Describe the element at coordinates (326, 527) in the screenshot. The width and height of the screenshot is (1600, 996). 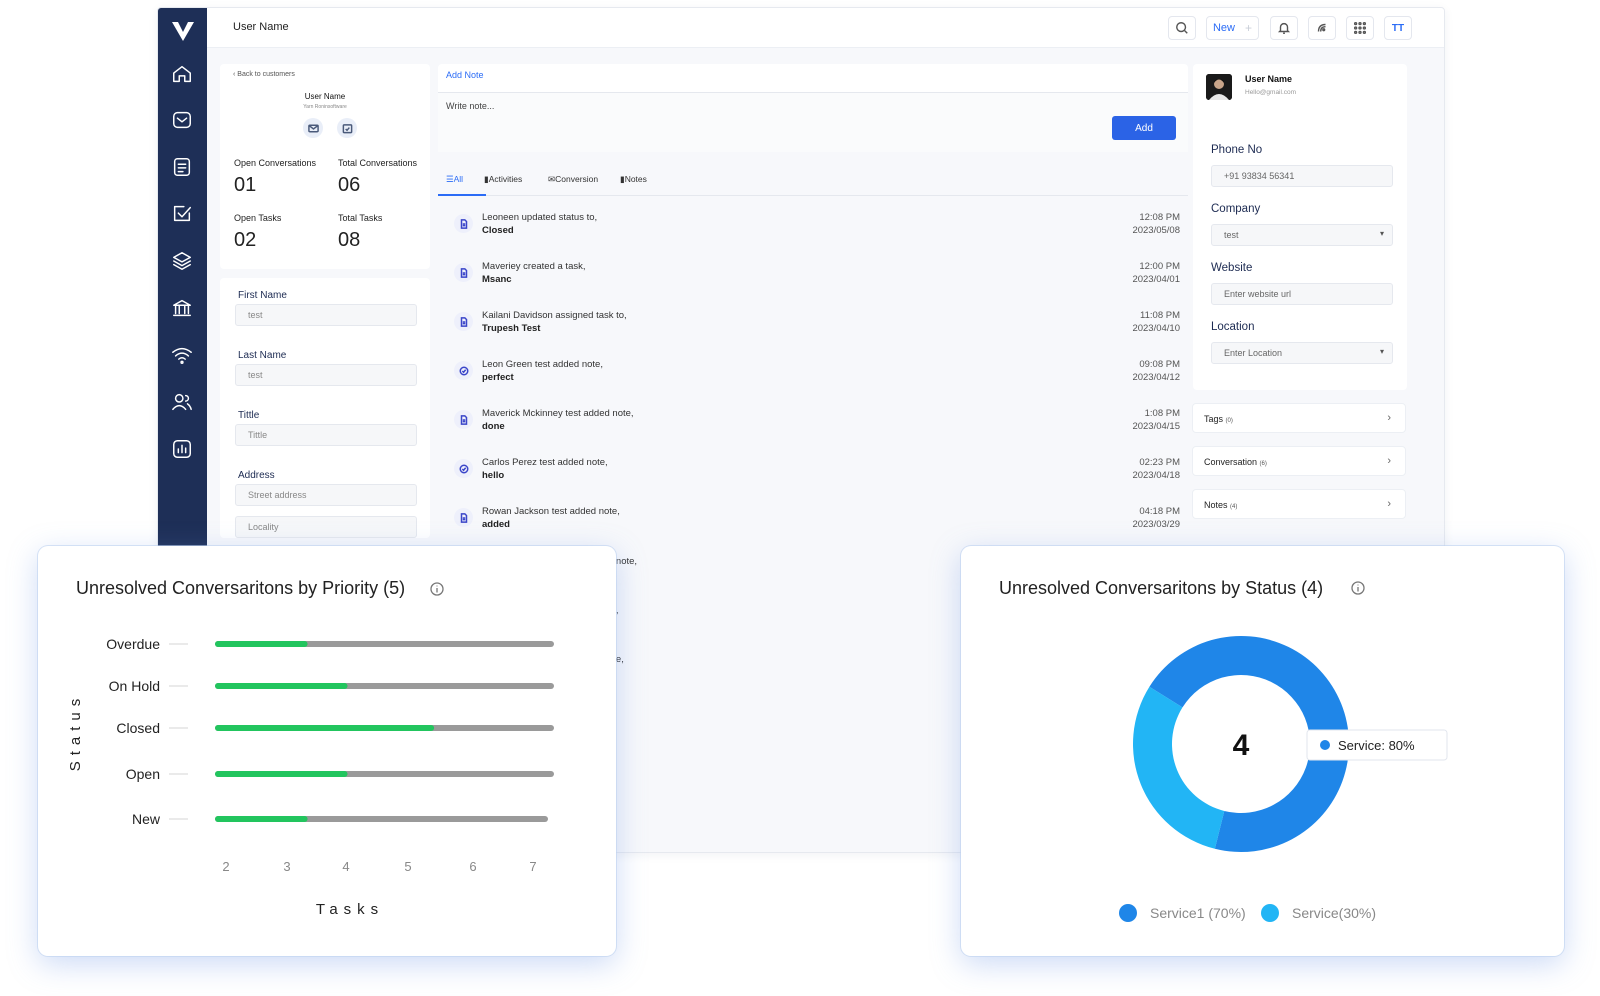
I see `locality-field: Locality` at that location.